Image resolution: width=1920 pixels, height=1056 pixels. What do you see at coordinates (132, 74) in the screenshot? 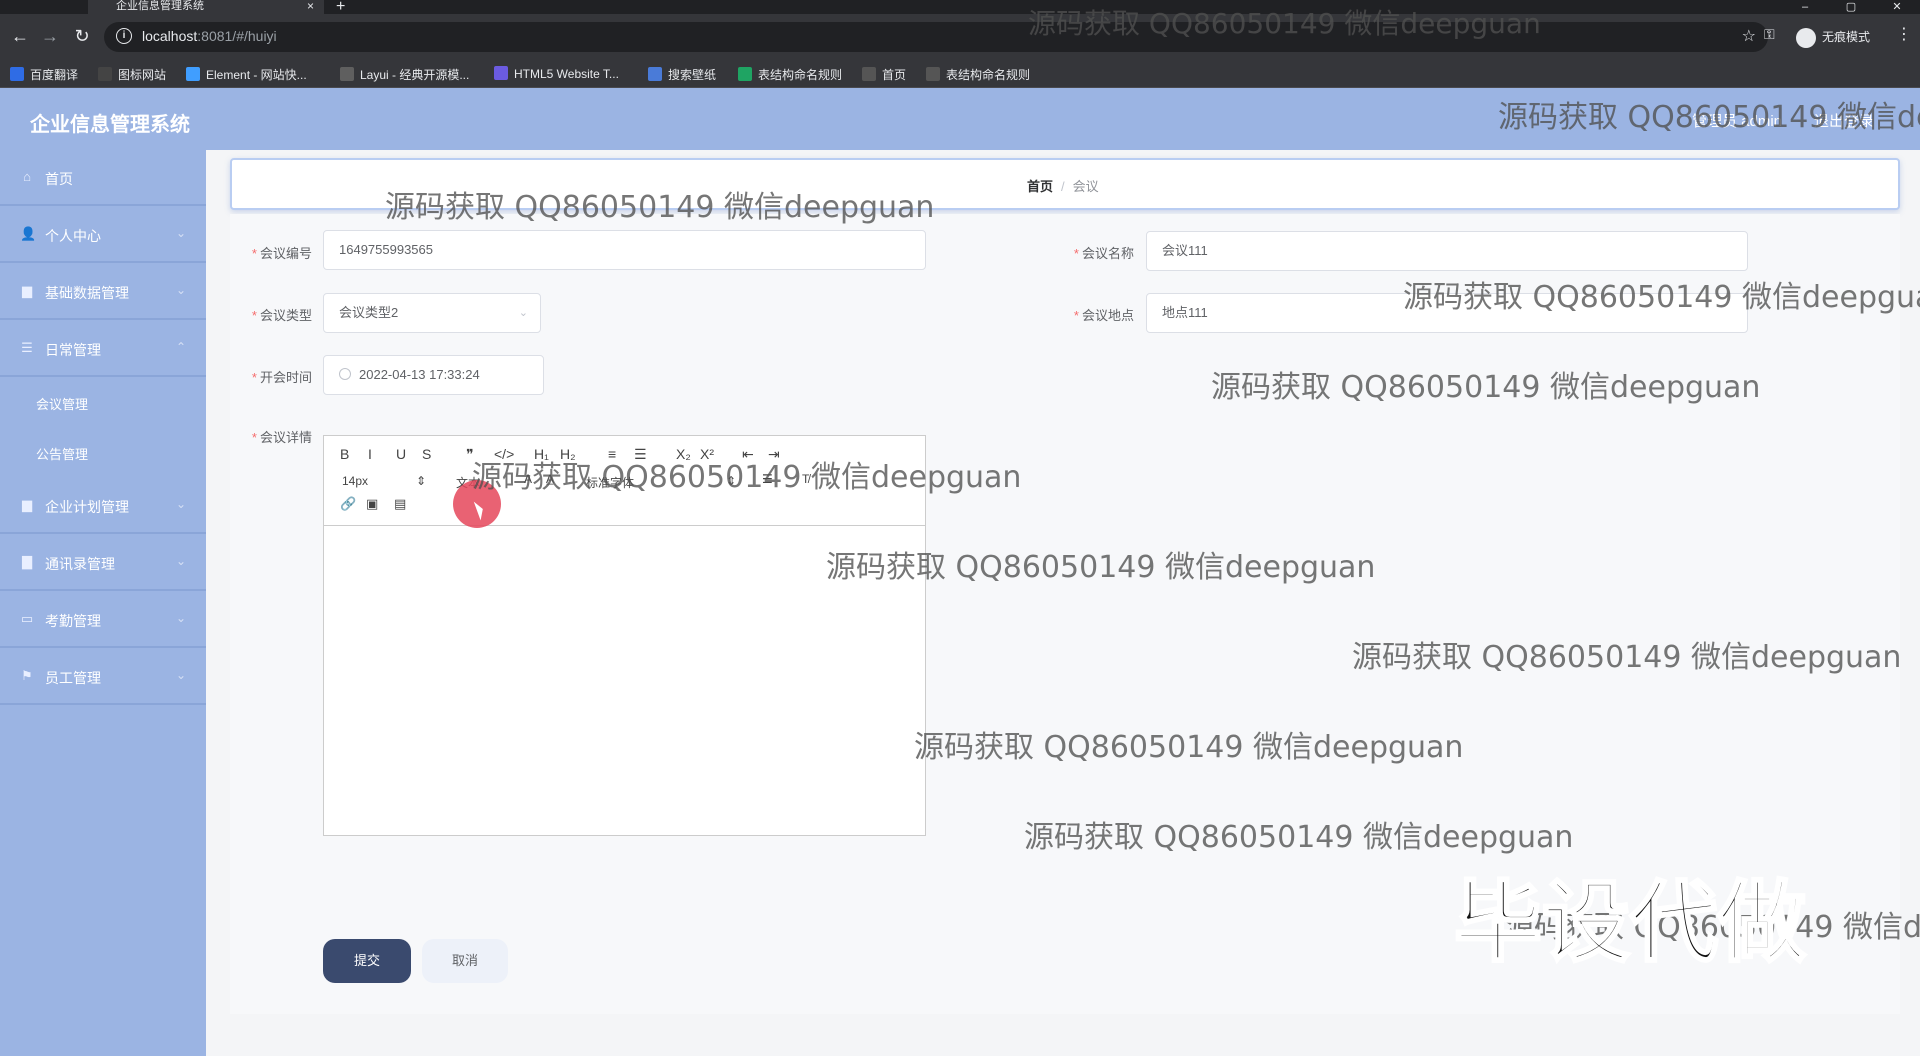
I see `bookmark-item: 图标网站` at bounding box center [132, 74].